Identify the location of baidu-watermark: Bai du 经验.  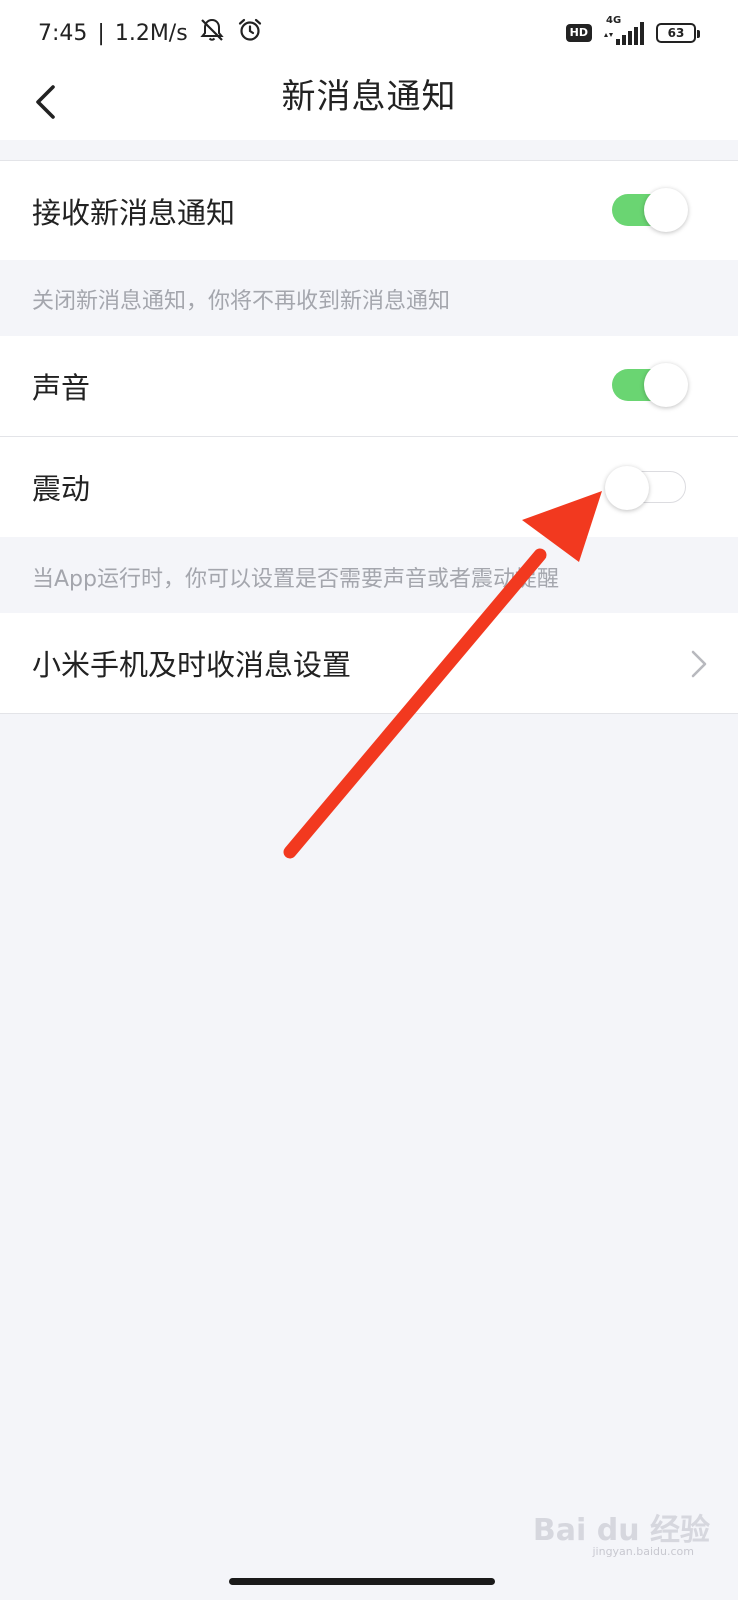
(621, 1530).